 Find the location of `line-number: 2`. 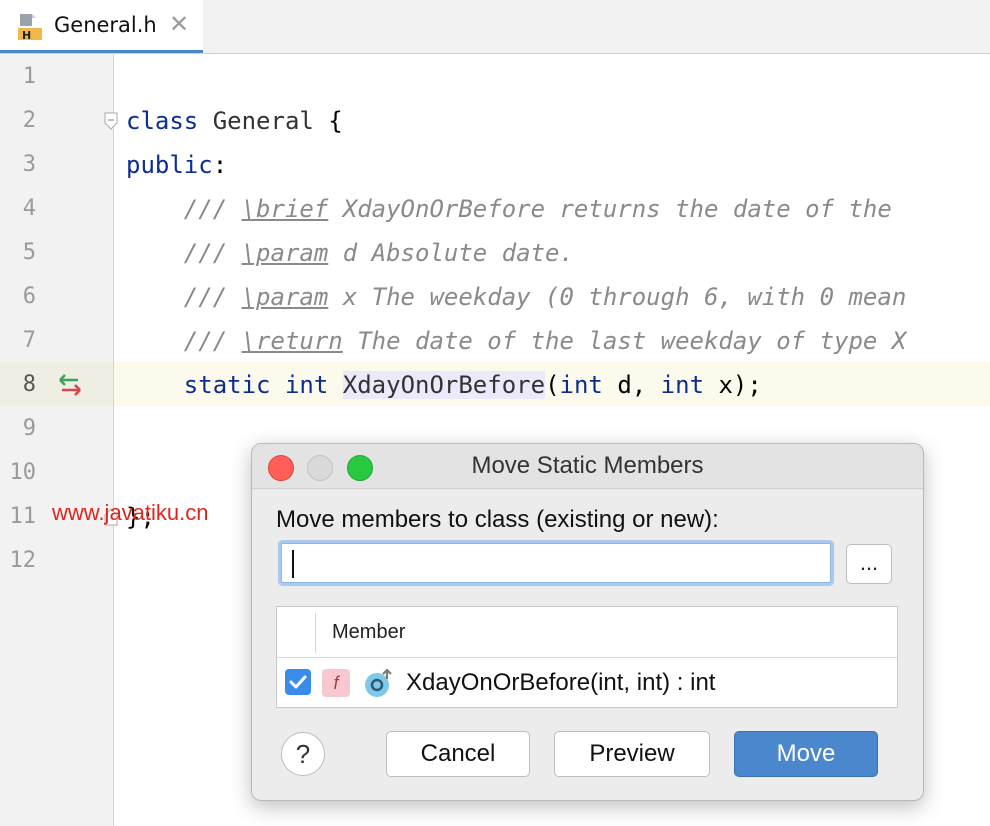

line-number: 2 is located at coordinates (29, 120).